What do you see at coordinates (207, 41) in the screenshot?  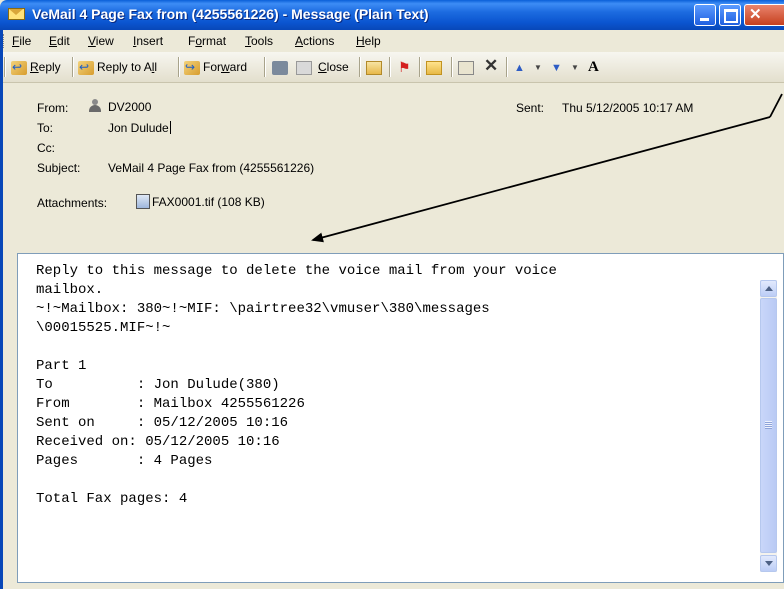 I see `menu-format: Format` at bounding box center [207, 41].